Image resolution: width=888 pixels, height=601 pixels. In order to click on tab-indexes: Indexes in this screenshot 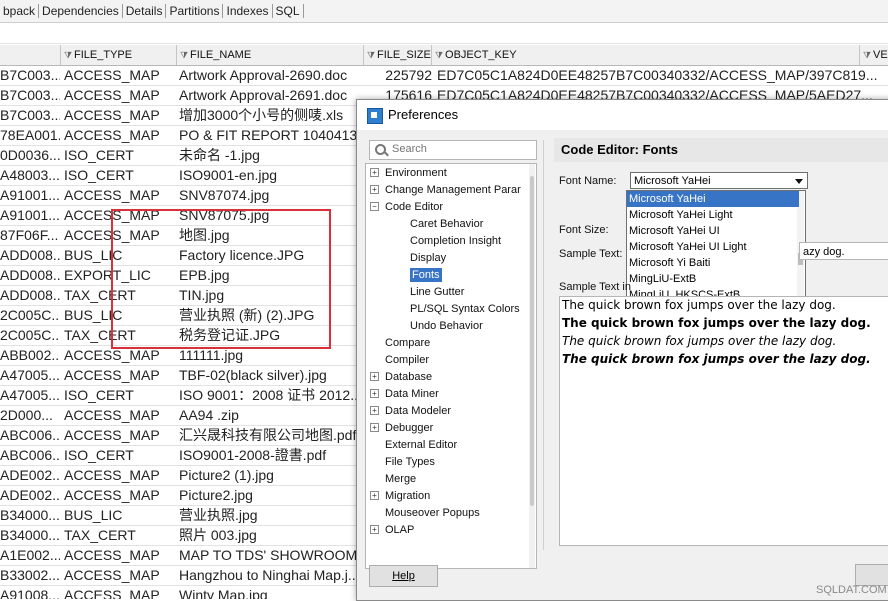, I will do `click(248, 11)`.